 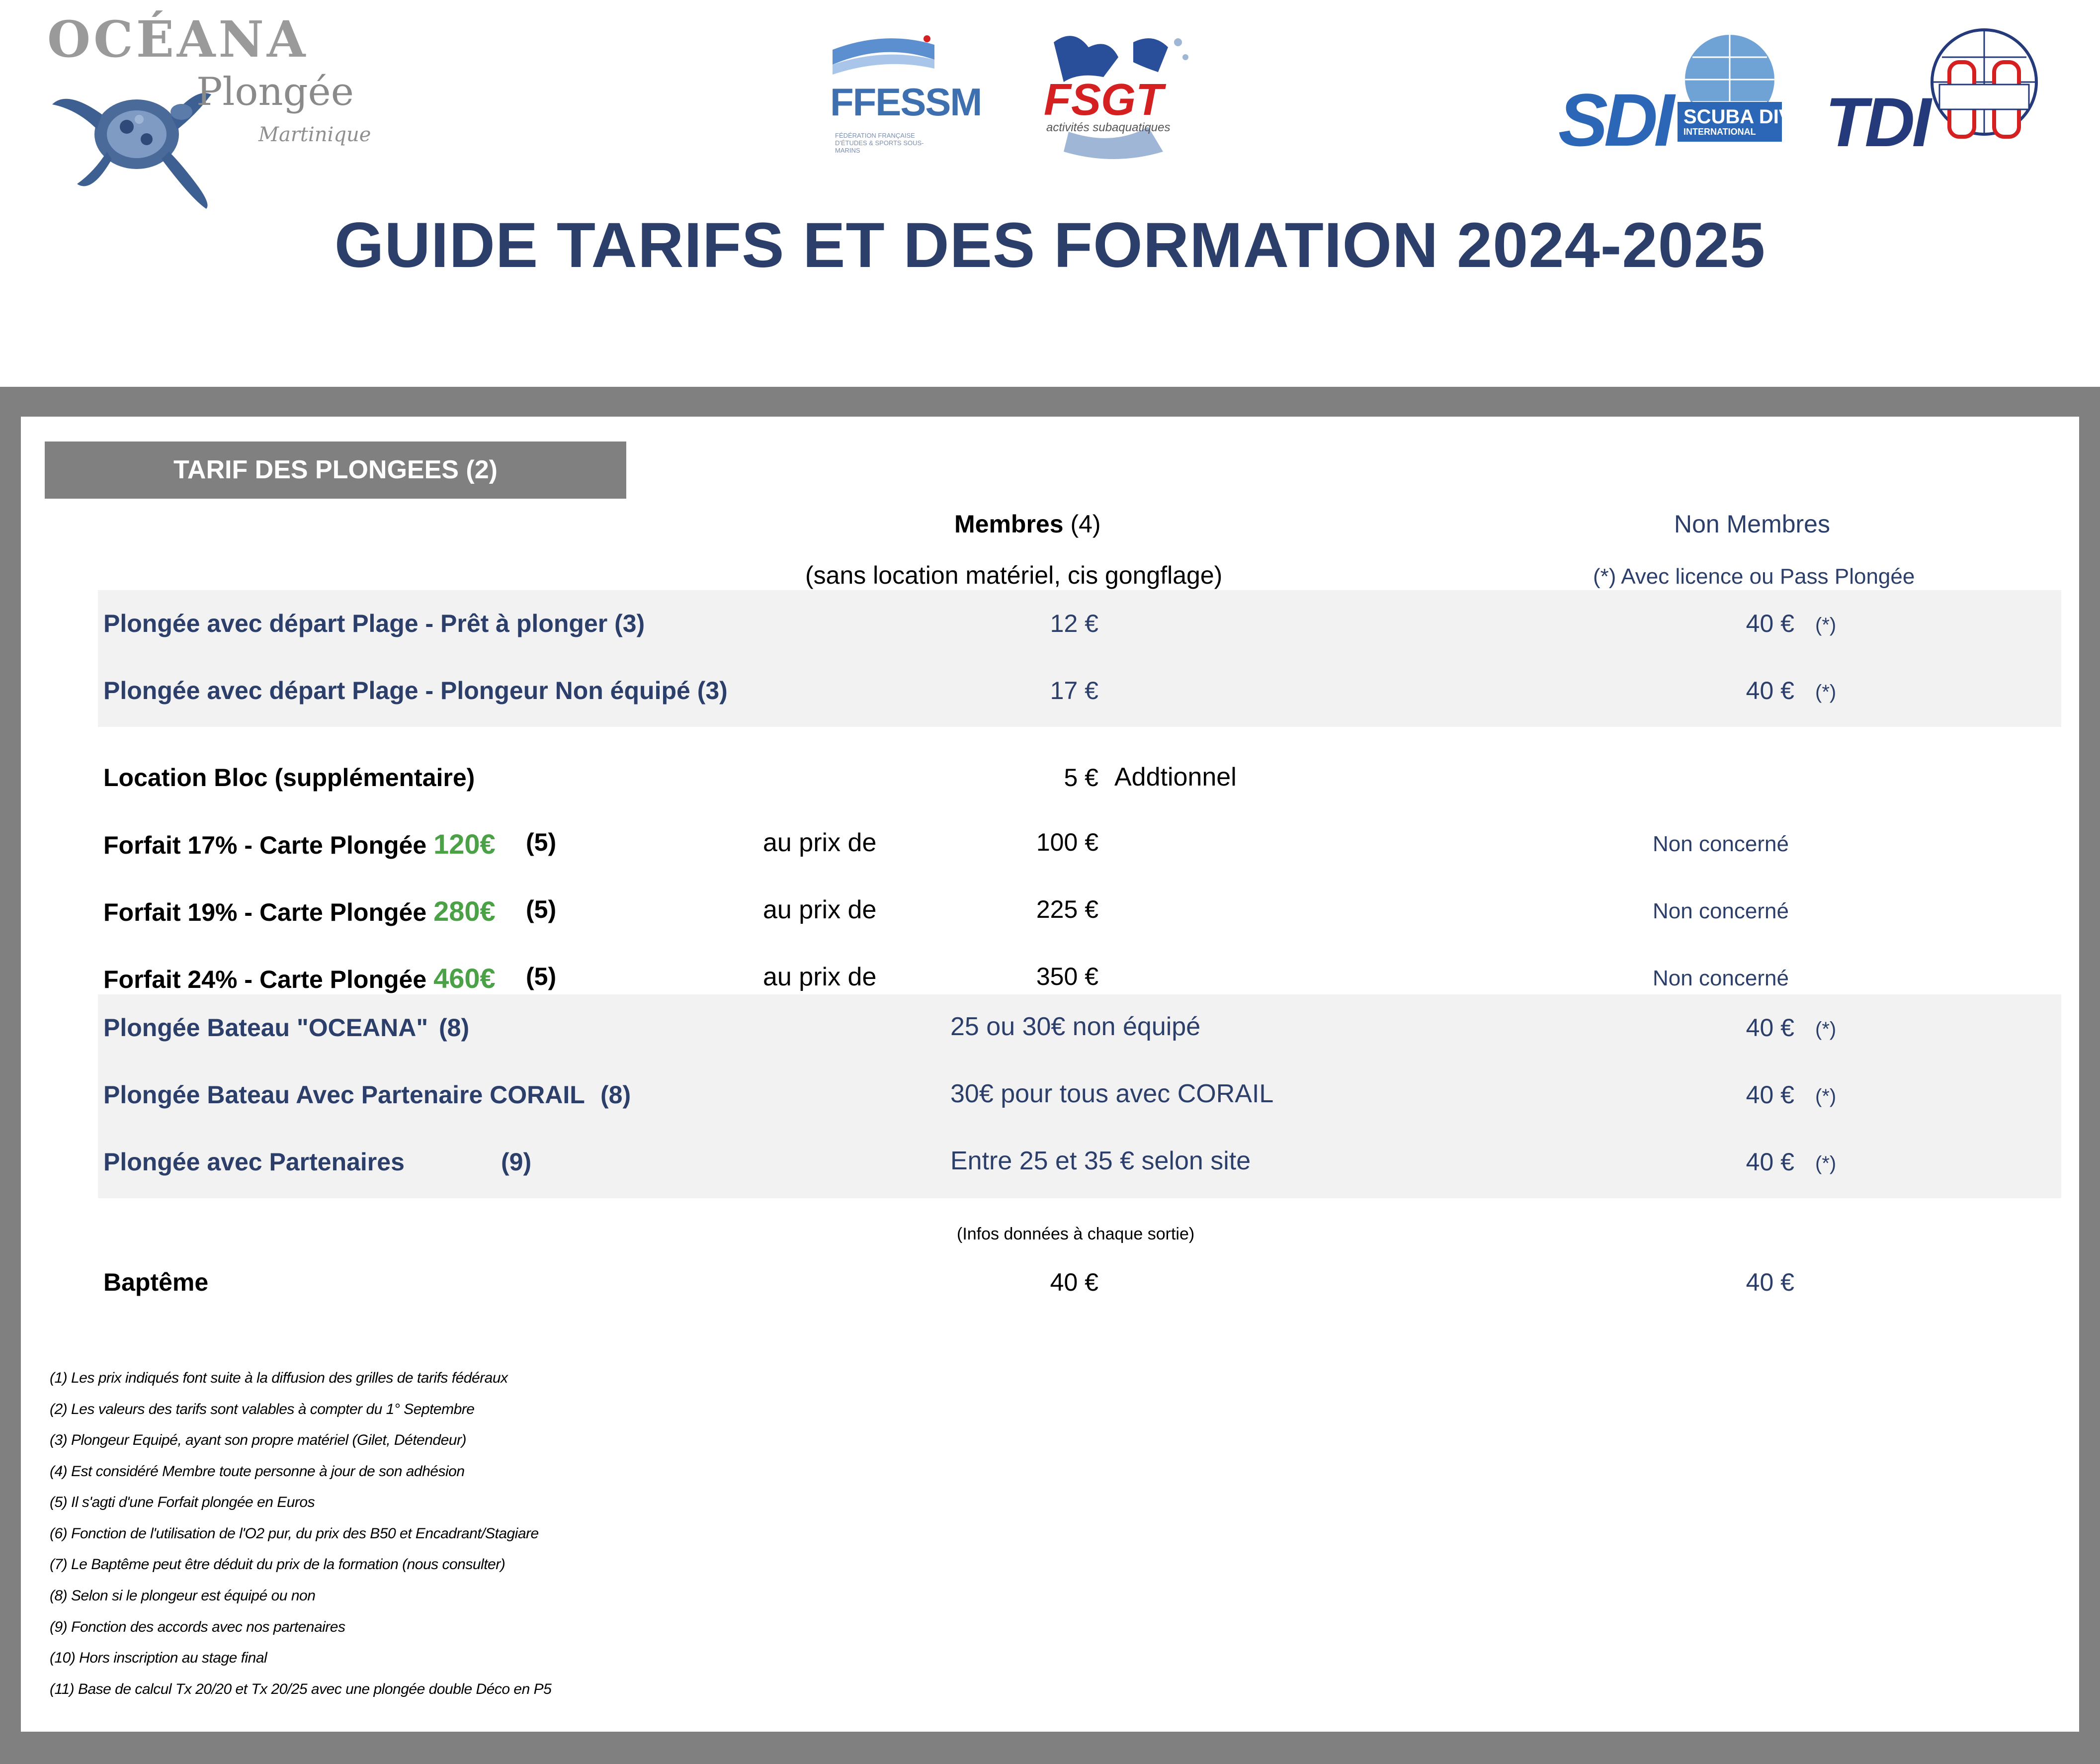 I want to click on forfait24-nonmember: Non concerné, so click(x=1721, y=978).